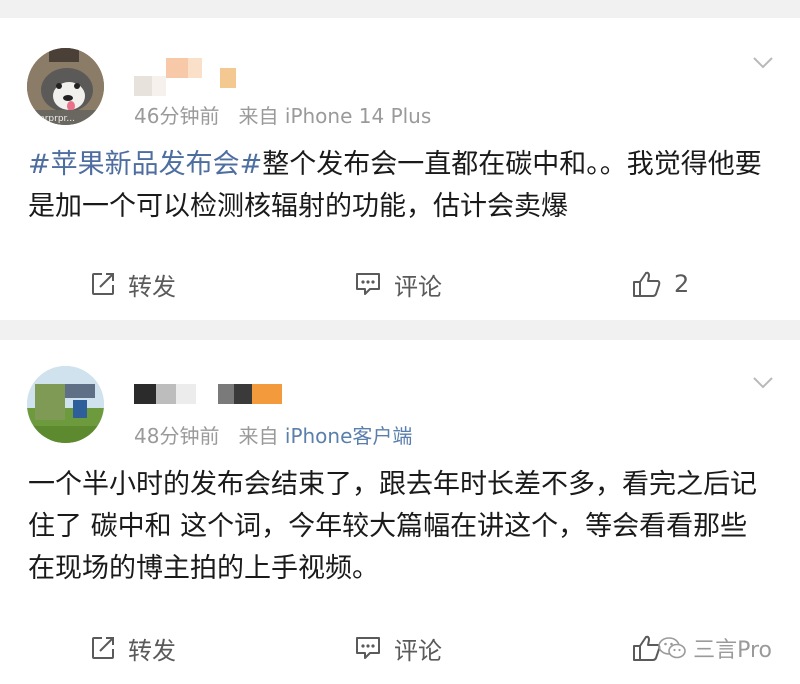 The image size is (800, 684). I want to click on action-bar: 转发 评论 三言Pro, so click(400, 648).